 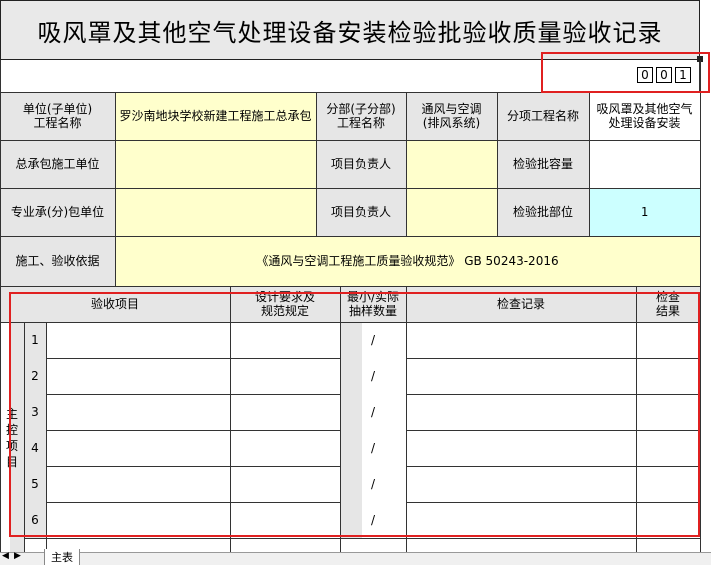 I want to click on division-label: 分部(子分部) 工程名称, so click(x=361, y=116).